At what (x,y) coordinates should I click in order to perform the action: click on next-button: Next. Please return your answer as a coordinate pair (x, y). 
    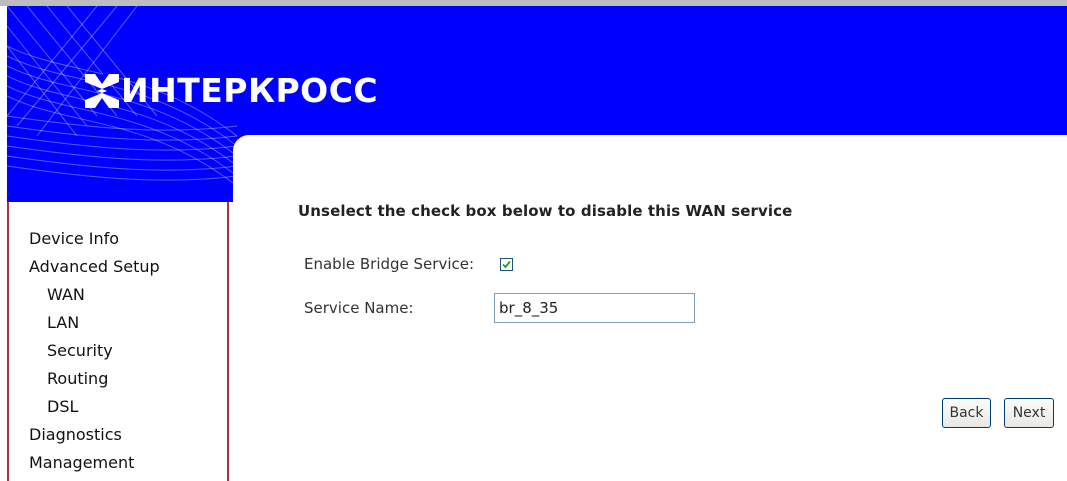
    Looking at the image, I should click on (1029, 413).